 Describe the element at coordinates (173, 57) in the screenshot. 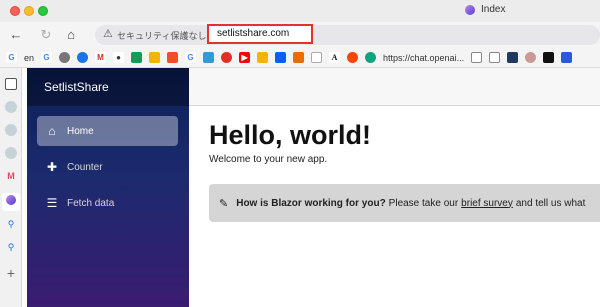

I see `microsoft-bookmark-icon` at that location.